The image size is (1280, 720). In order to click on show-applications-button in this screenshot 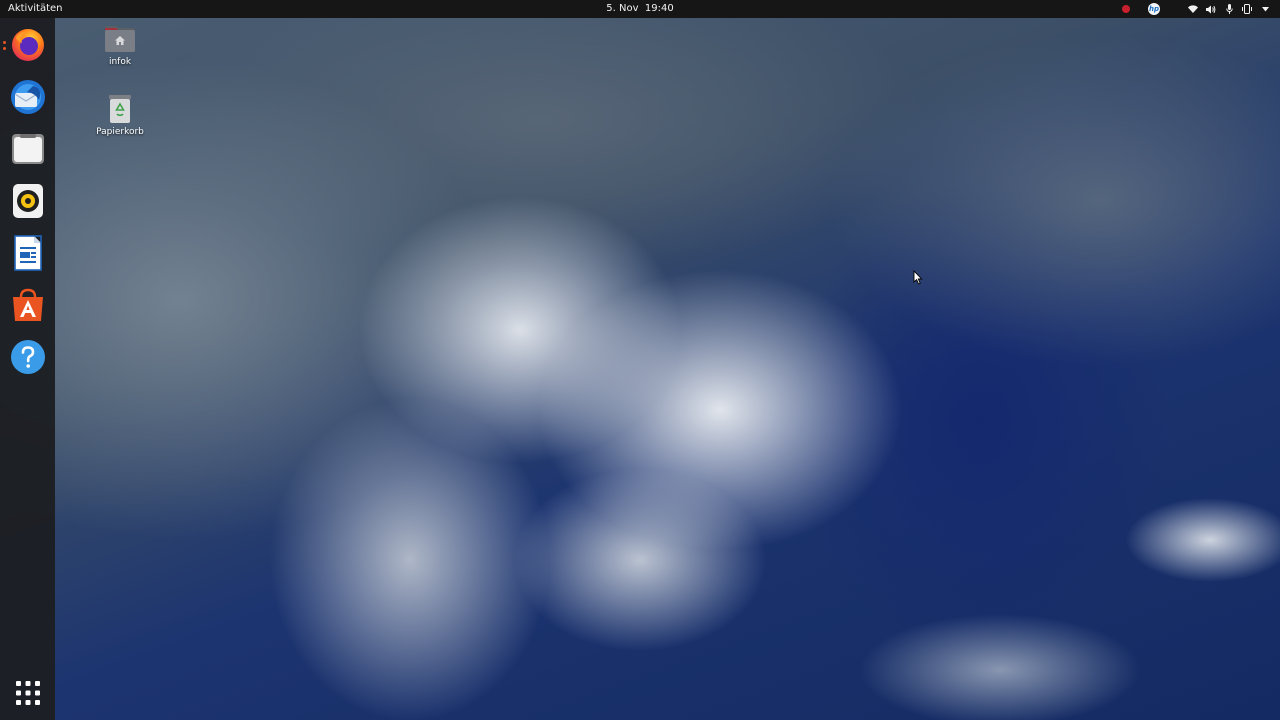, I will do `click(28, 693)`.